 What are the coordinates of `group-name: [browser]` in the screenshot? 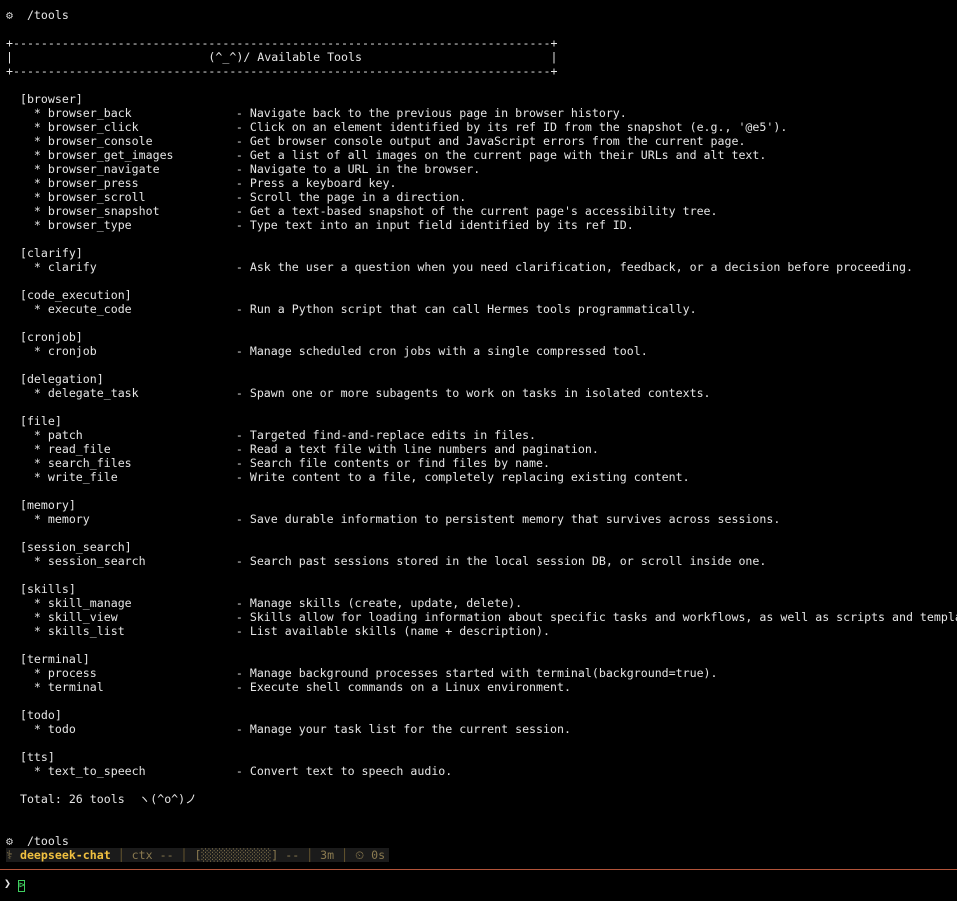 It's located at (51, 99).